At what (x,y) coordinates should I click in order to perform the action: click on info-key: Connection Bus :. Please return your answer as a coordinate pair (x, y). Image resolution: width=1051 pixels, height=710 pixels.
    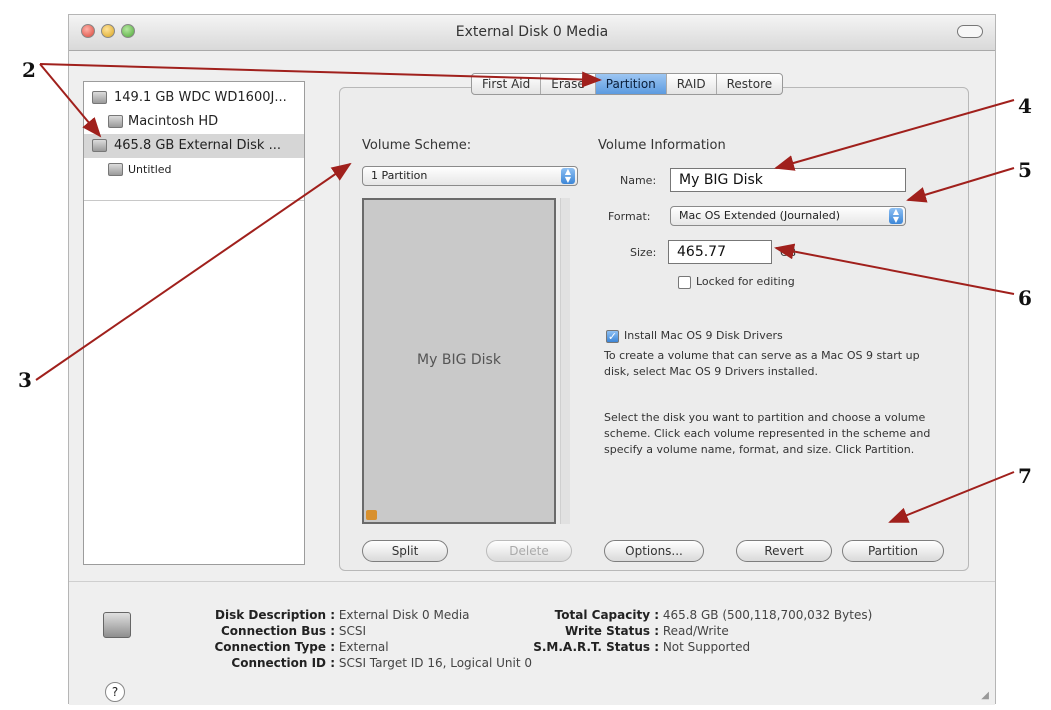
    Looking at the image, I should click on (277, 631).